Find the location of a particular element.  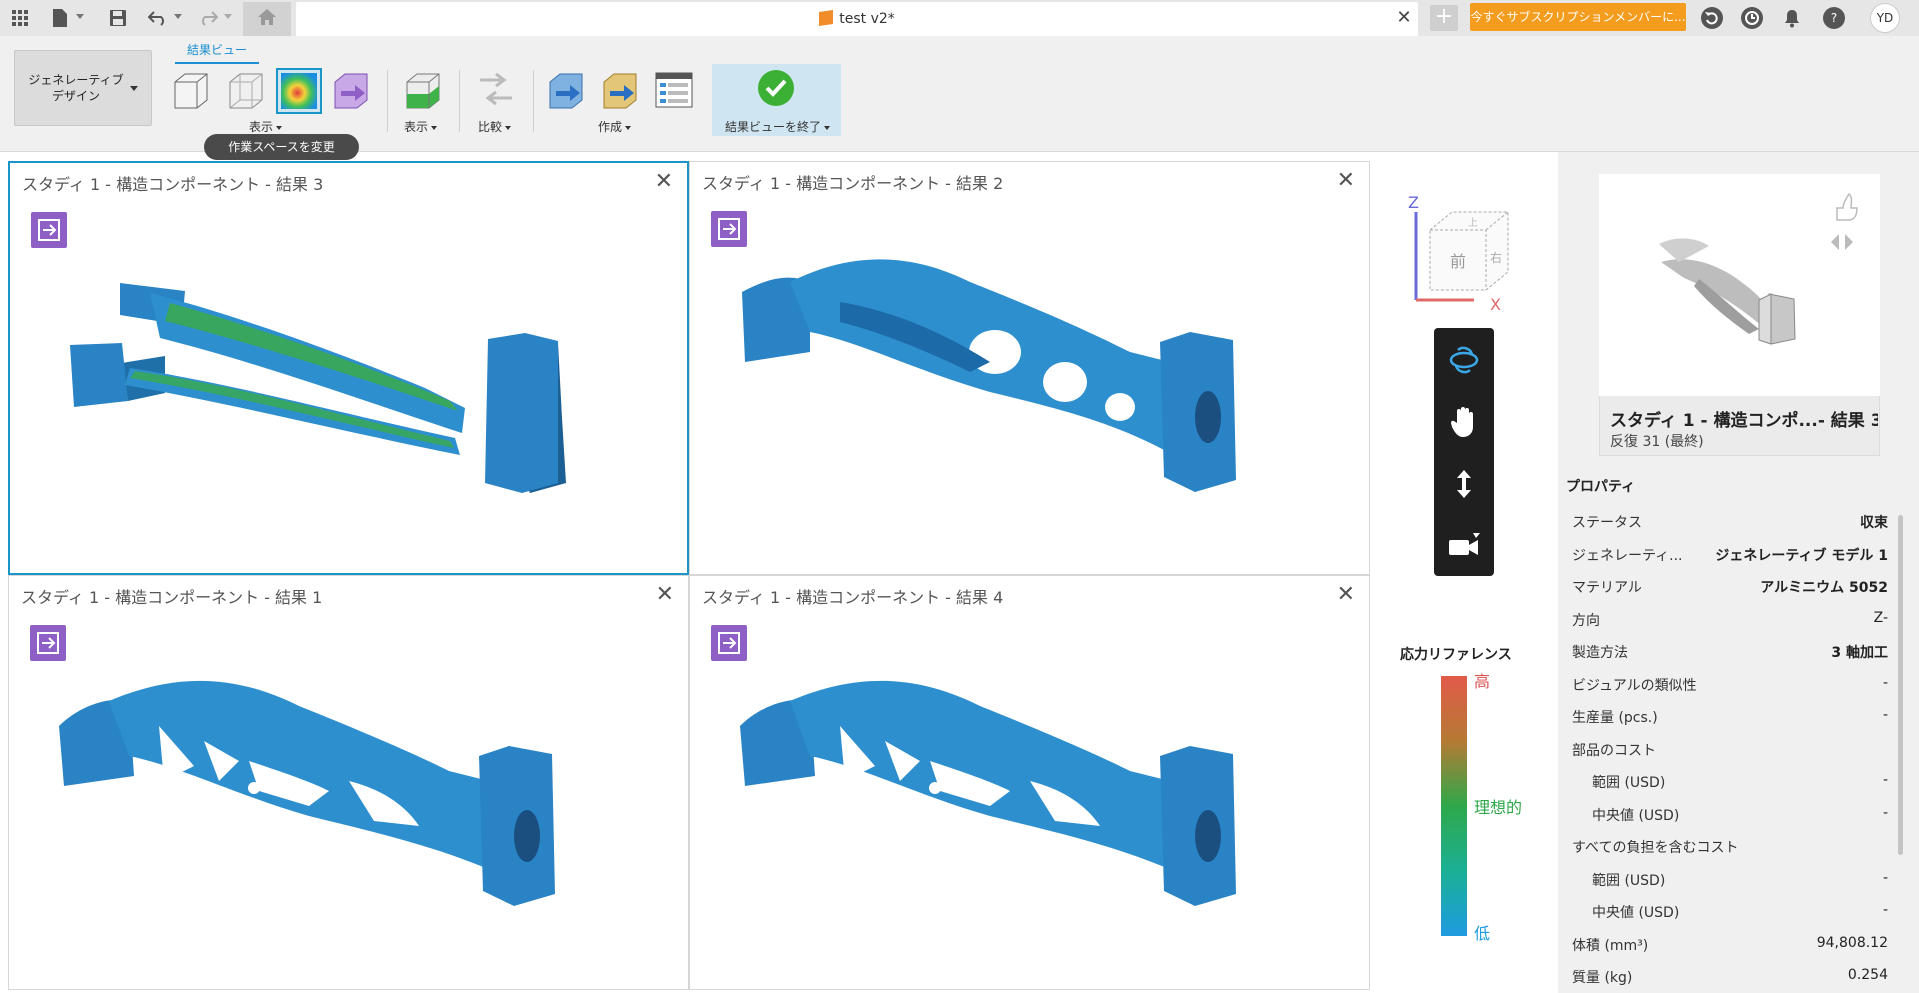

viewcube-right-label: 右 is located at coordinates (1496, 257).